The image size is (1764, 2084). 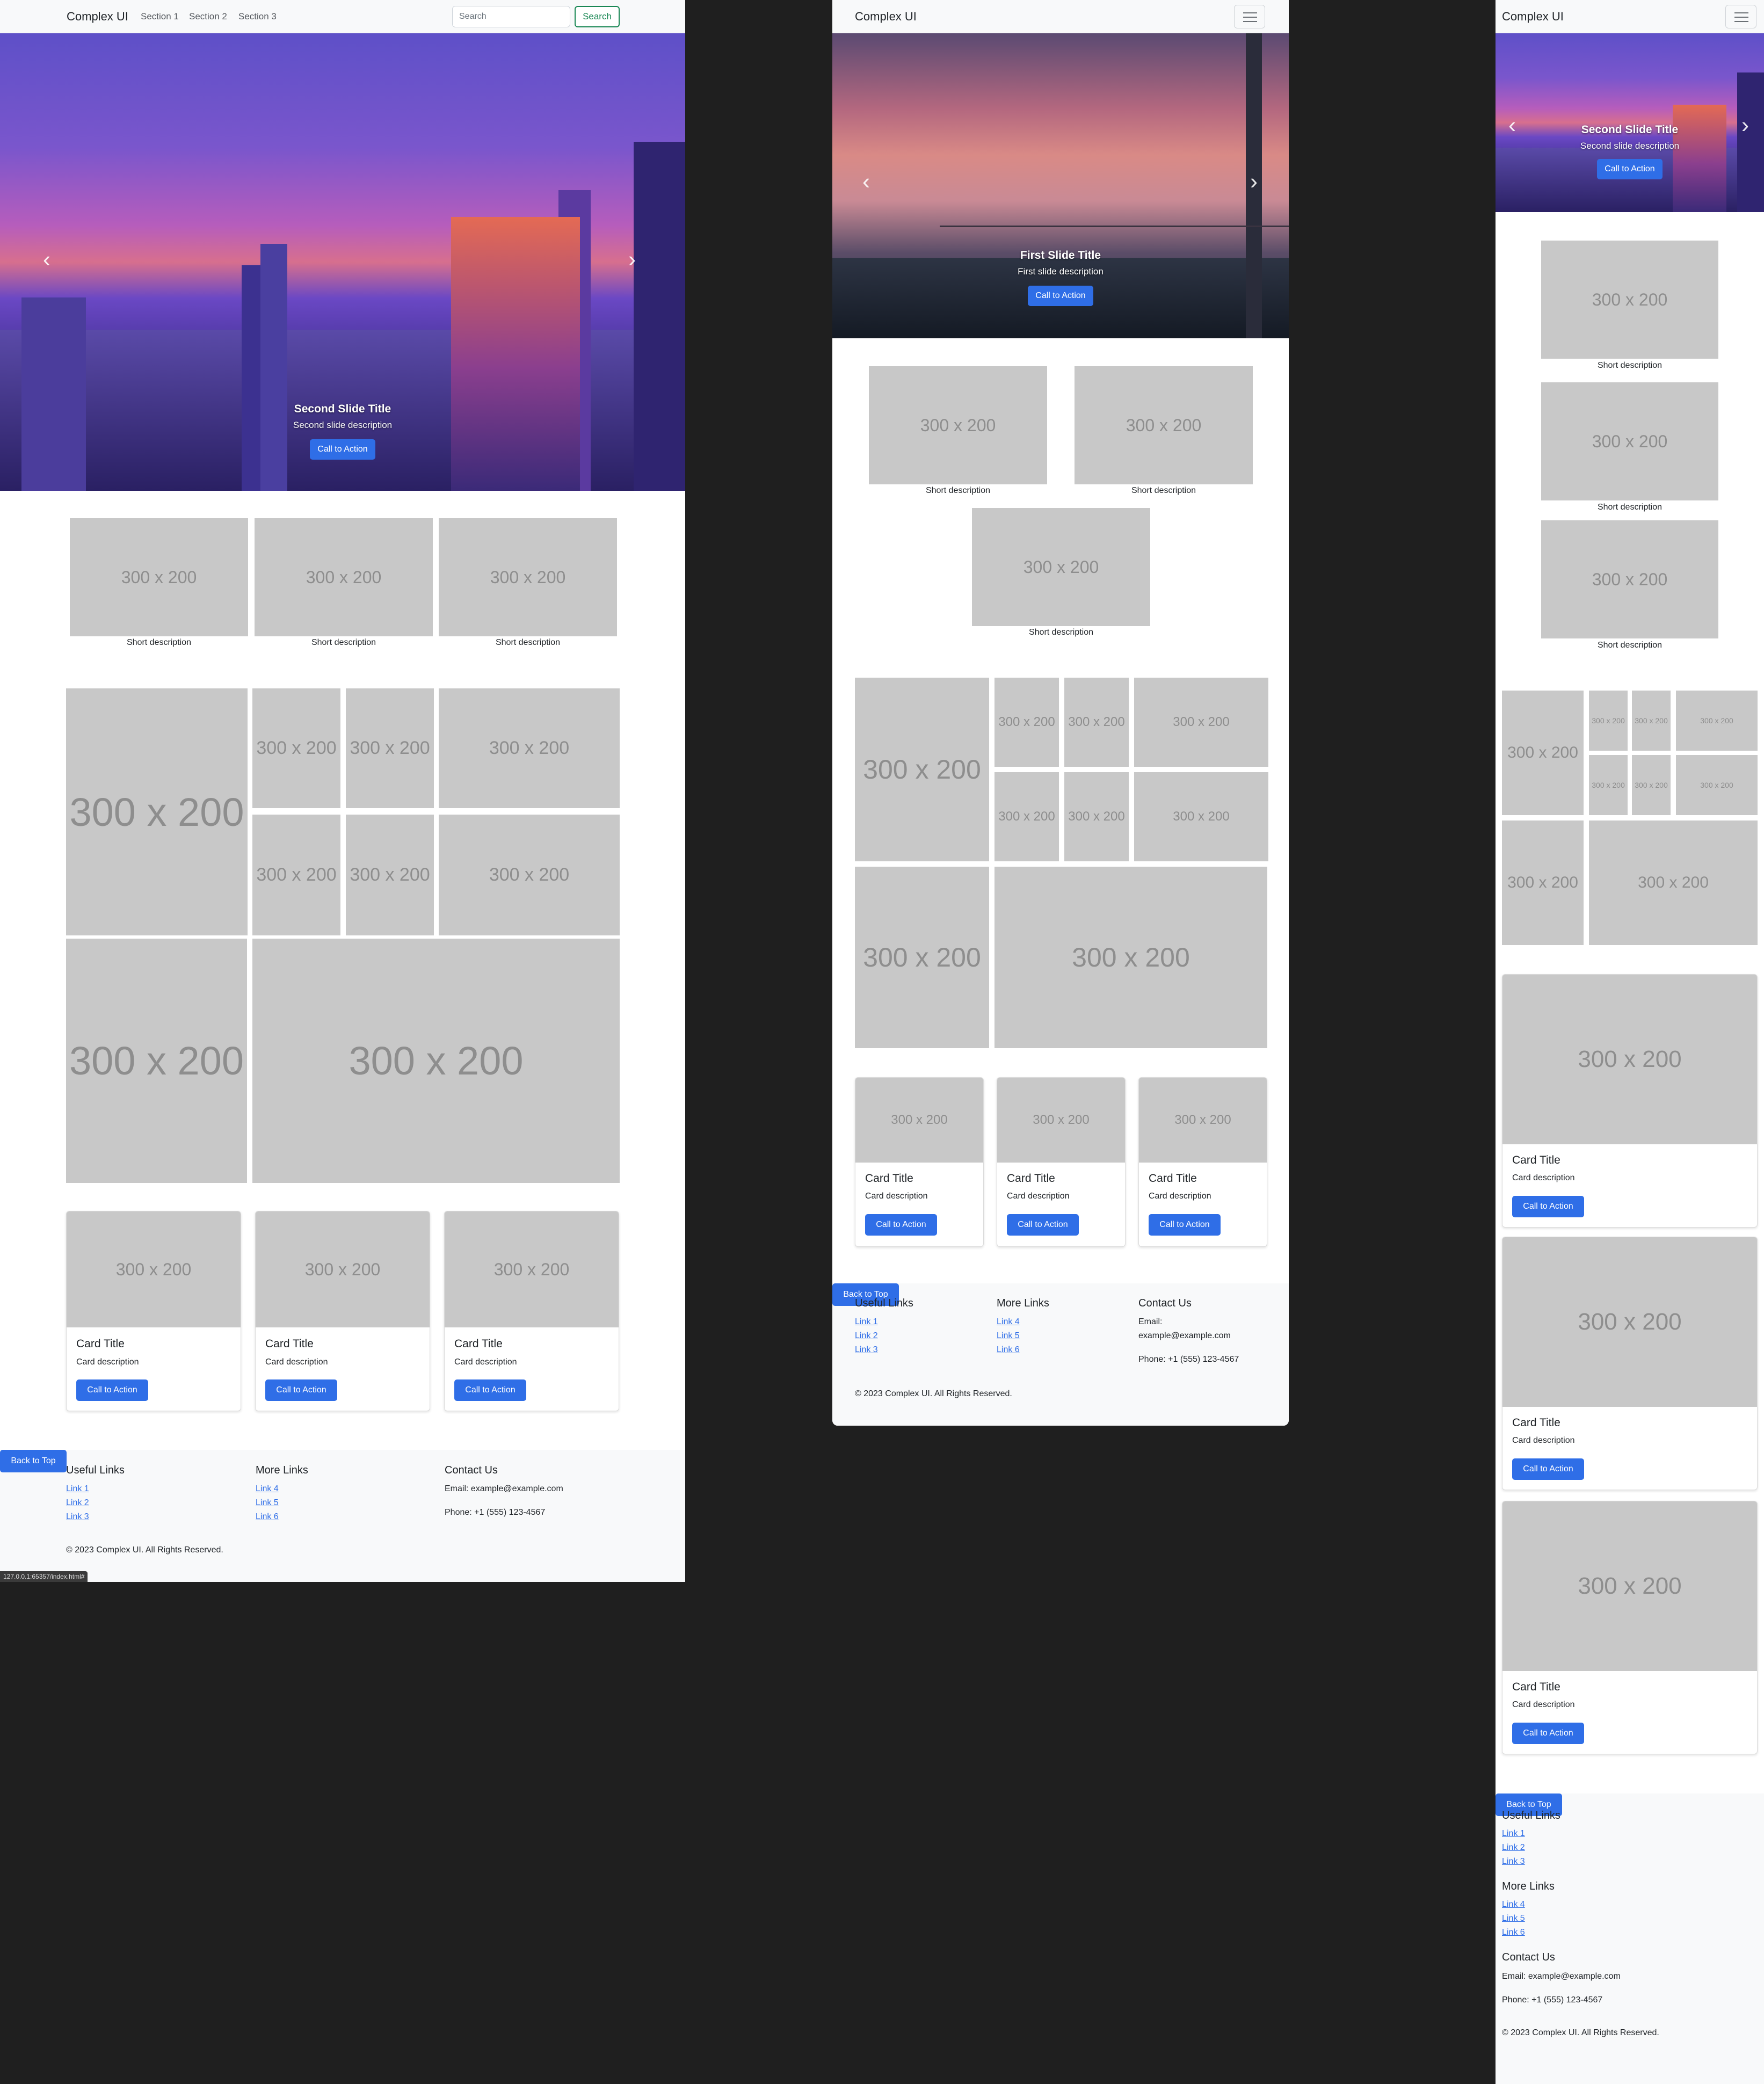 What do you see at coordinates (511, 16) in the screenshot?
I see `search-input: Search` at bounding box center [511, 16].